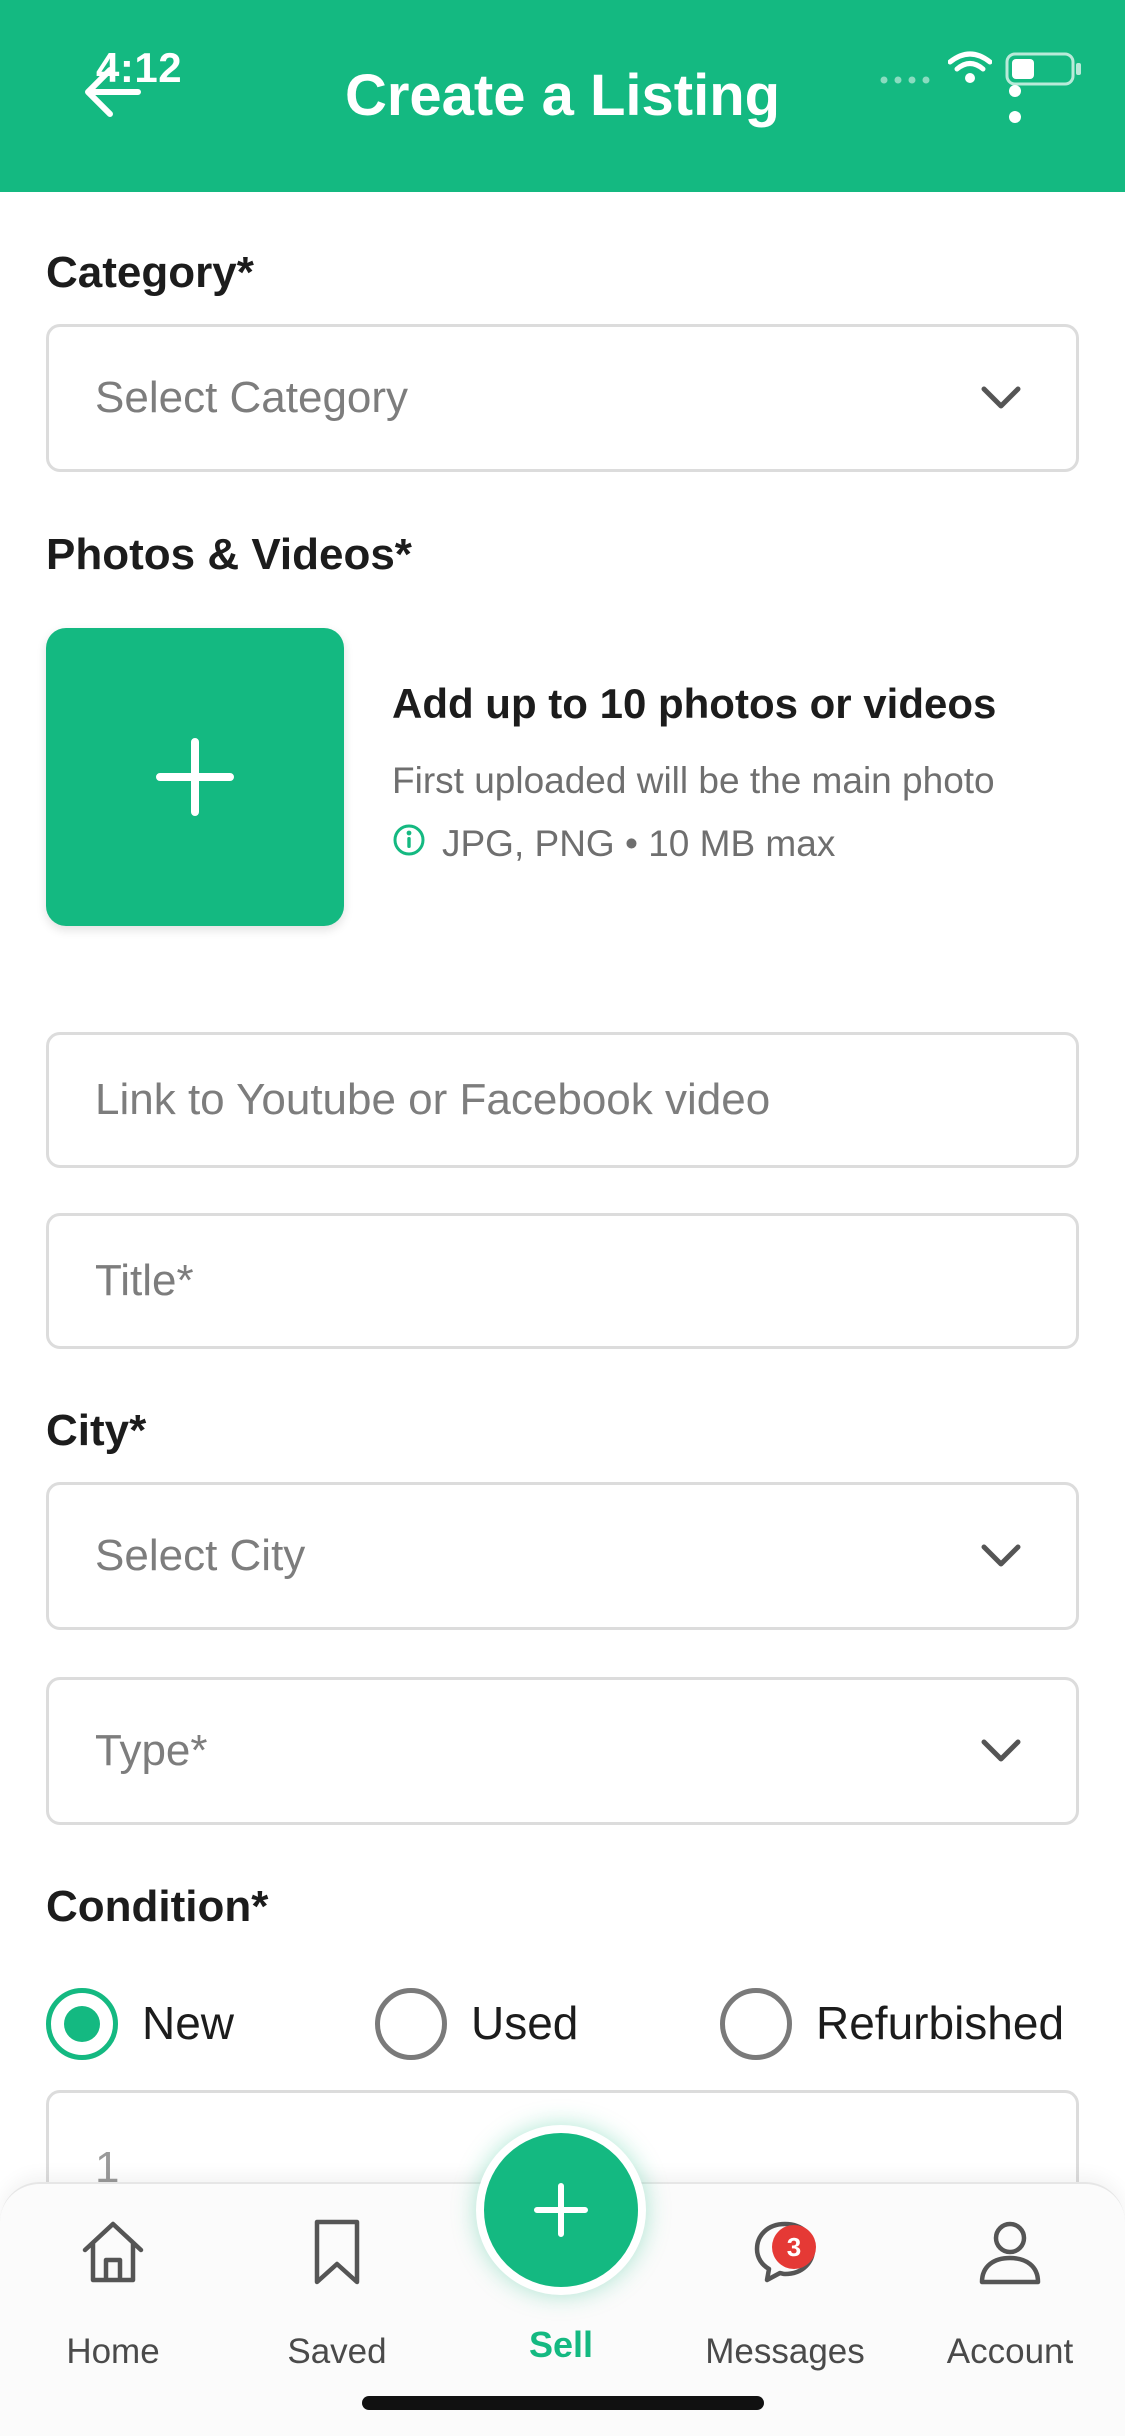 This screenshot has width=1125, height=2436. What do you see at coordinates (970, 67) in the screenshot?
I see `wifi-icon` at bounding box center [970, 67].